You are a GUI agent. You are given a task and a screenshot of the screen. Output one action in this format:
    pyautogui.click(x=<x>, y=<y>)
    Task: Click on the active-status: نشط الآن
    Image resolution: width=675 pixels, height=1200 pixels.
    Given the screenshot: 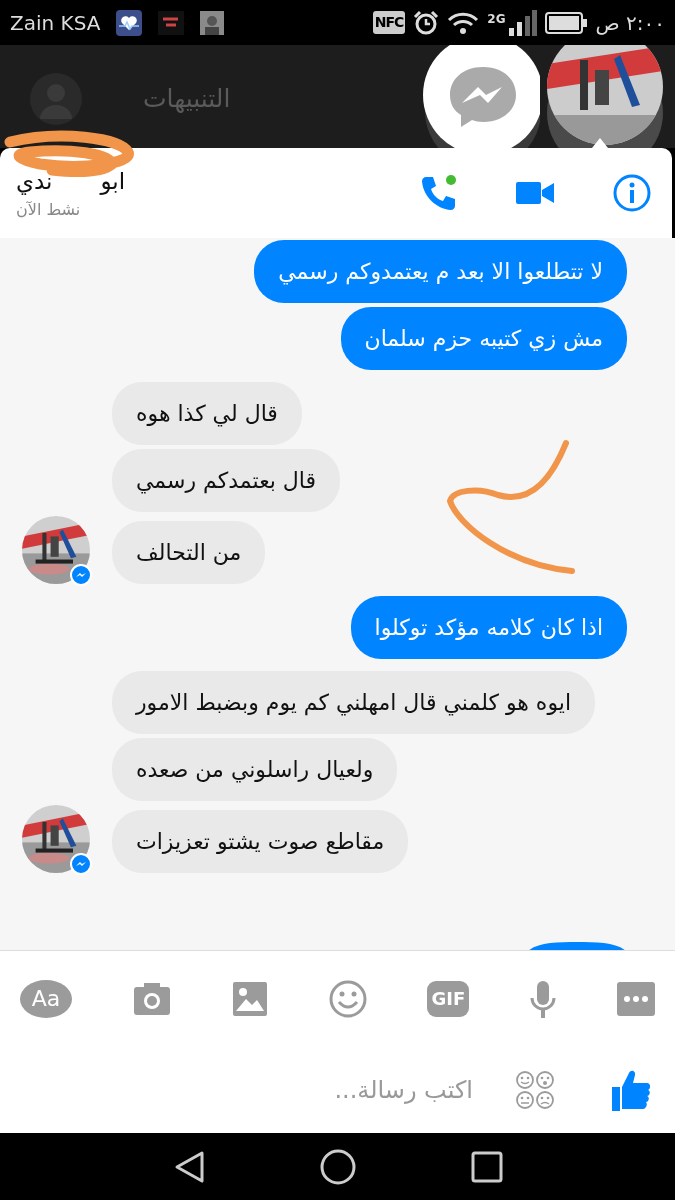 What is the action you would take?
    pyautogui.click(x=49, y=210)
    